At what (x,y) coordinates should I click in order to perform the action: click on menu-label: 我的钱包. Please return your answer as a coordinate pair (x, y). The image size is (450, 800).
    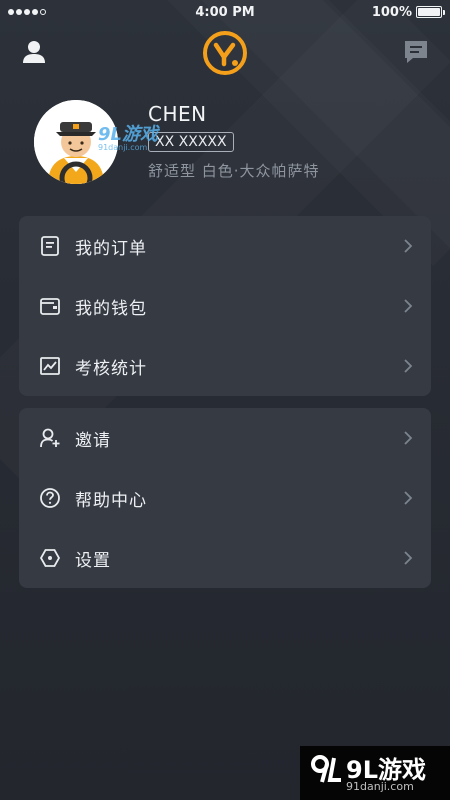
    Looking at the image, I should click on (111, 309).